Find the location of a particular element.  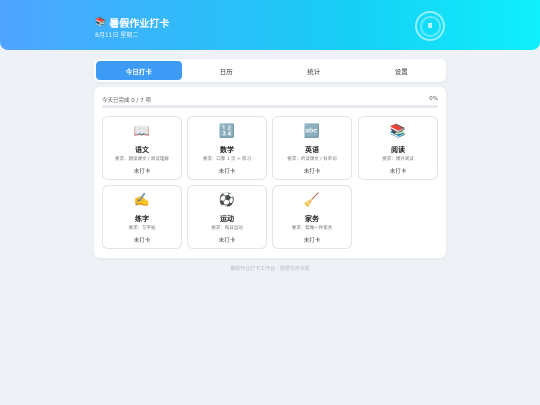

task-name: 运动 is located at coordinates (227, 219).